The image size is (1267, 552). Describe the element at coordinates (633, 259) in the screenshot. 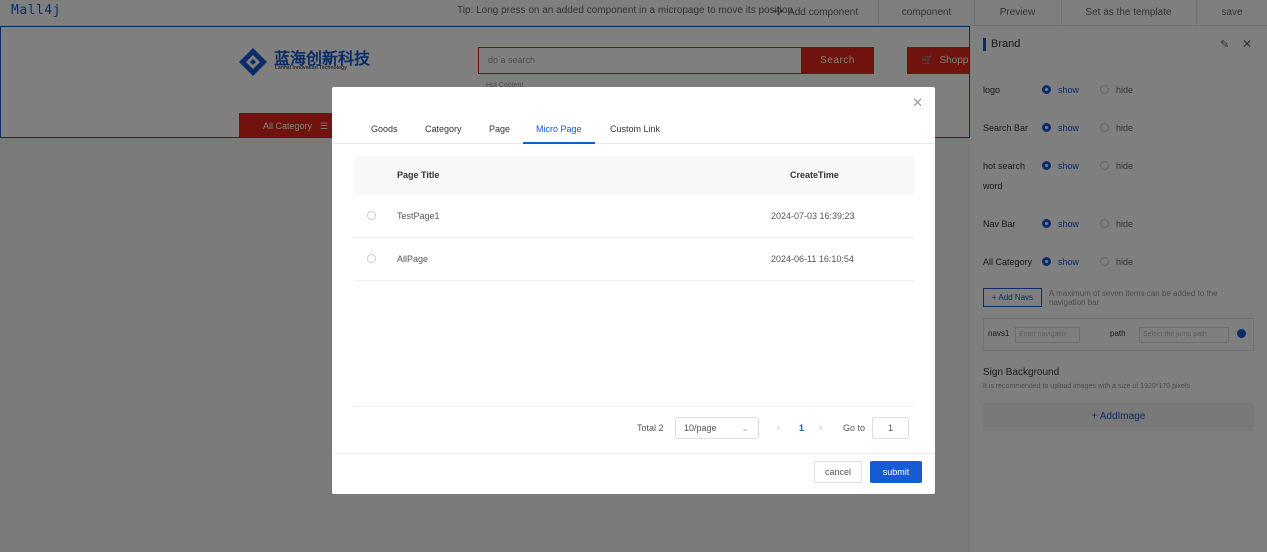

I see `table-row: AllPage 2024-06-11 16:10:54` at that location.